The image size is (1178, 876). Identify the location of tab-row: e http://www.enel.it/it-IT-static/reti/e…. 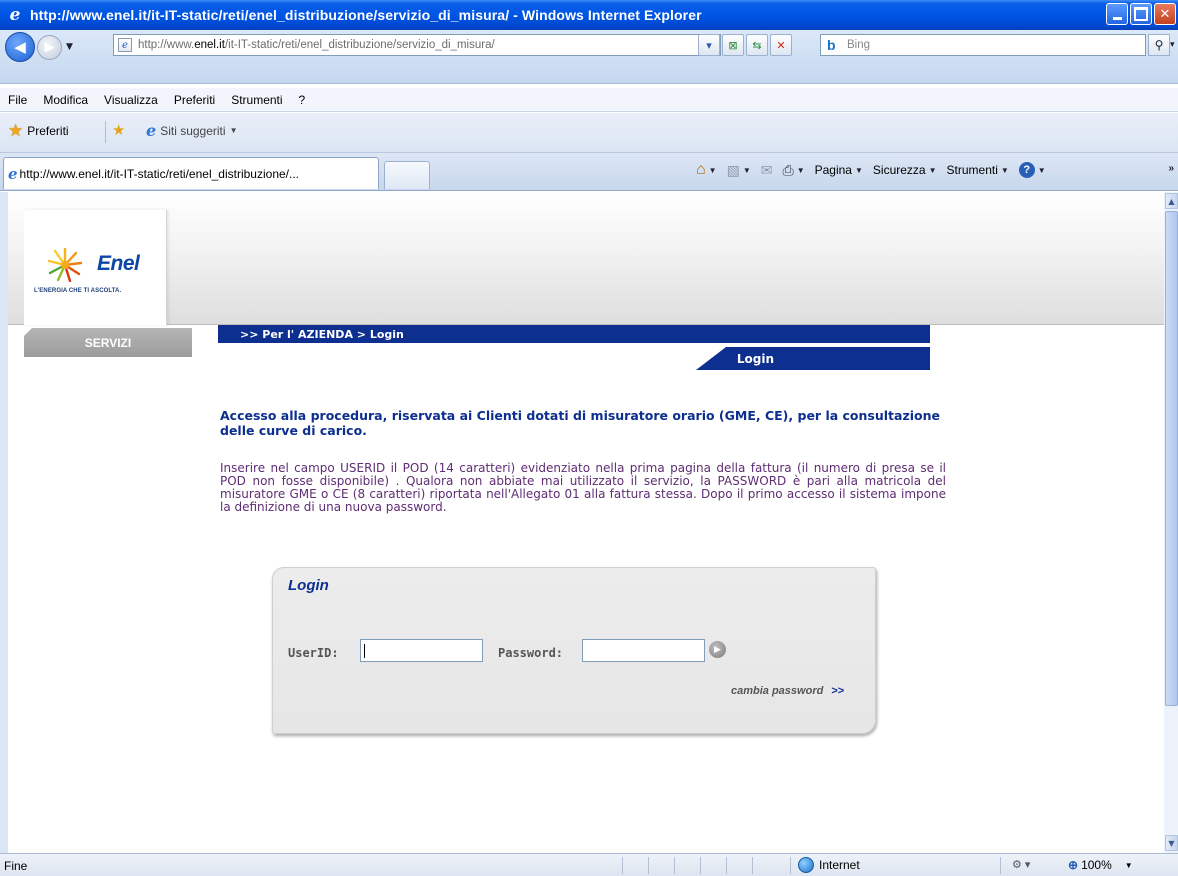
(589, 172).